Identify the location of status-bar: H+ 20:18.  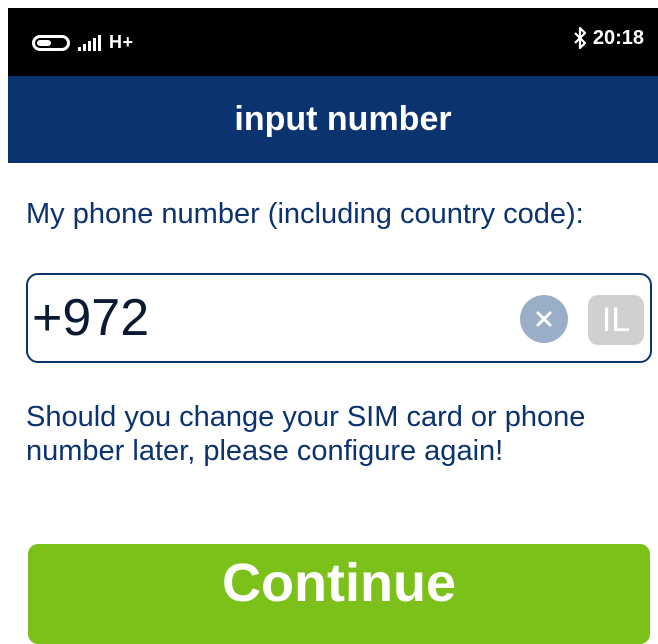
(333, 42).